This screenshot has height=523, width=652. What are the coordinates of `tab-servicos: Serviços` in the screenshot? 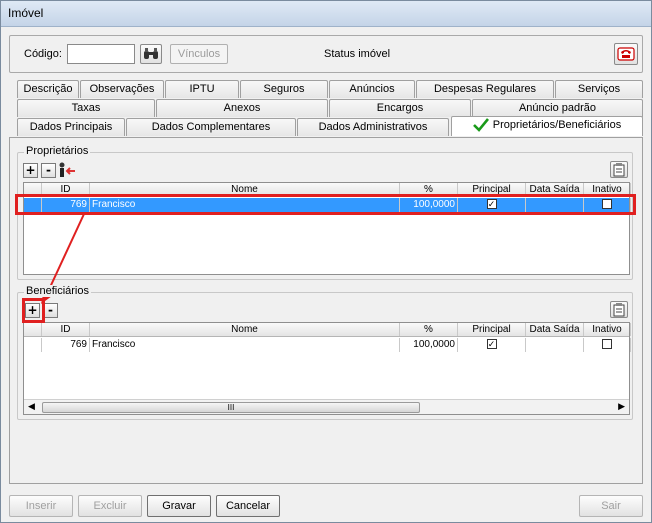 It's located at (599, 89).